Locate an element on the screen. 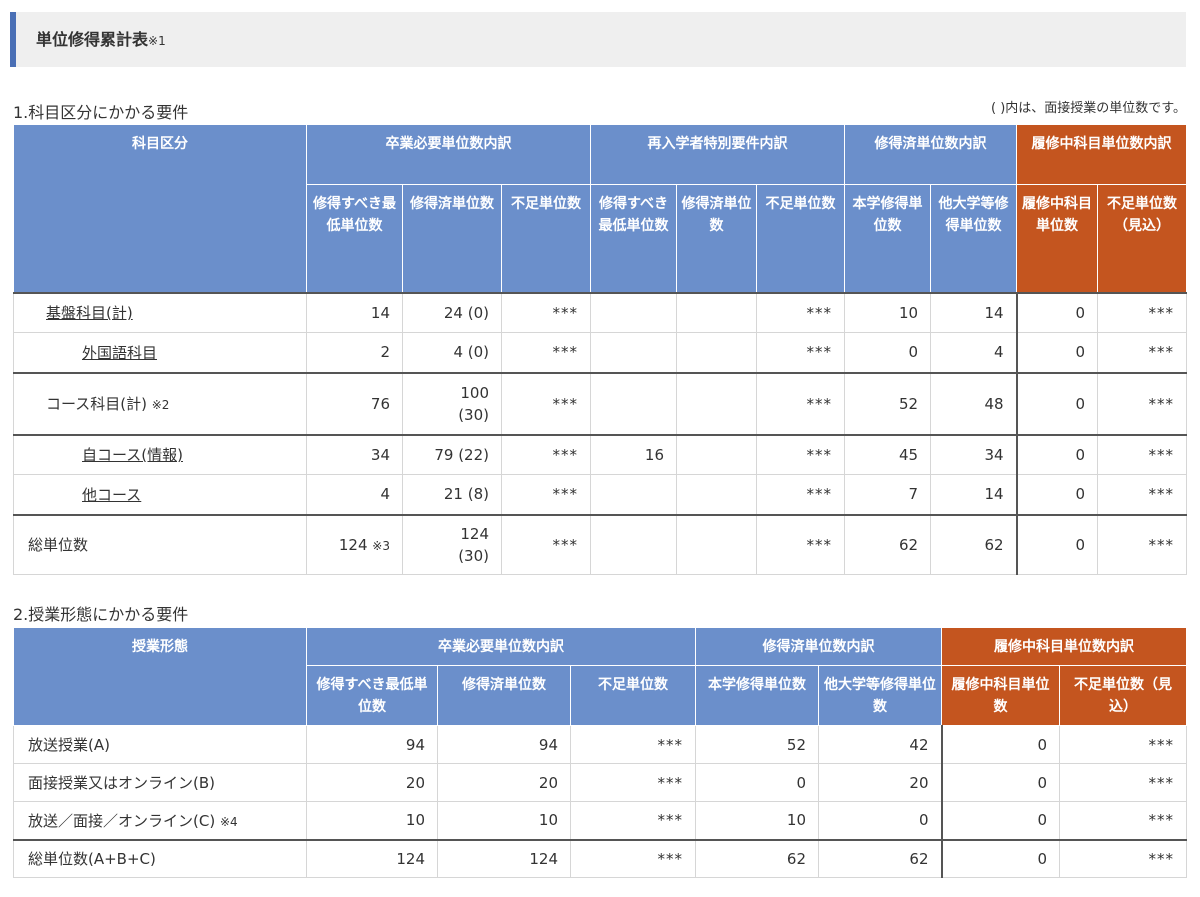 This screenshot has height=897, width=1200. table-row: 面接授業又はオンライン(B) 20 20 *** 0 20 0 *** is located at coordinates (600, 782).